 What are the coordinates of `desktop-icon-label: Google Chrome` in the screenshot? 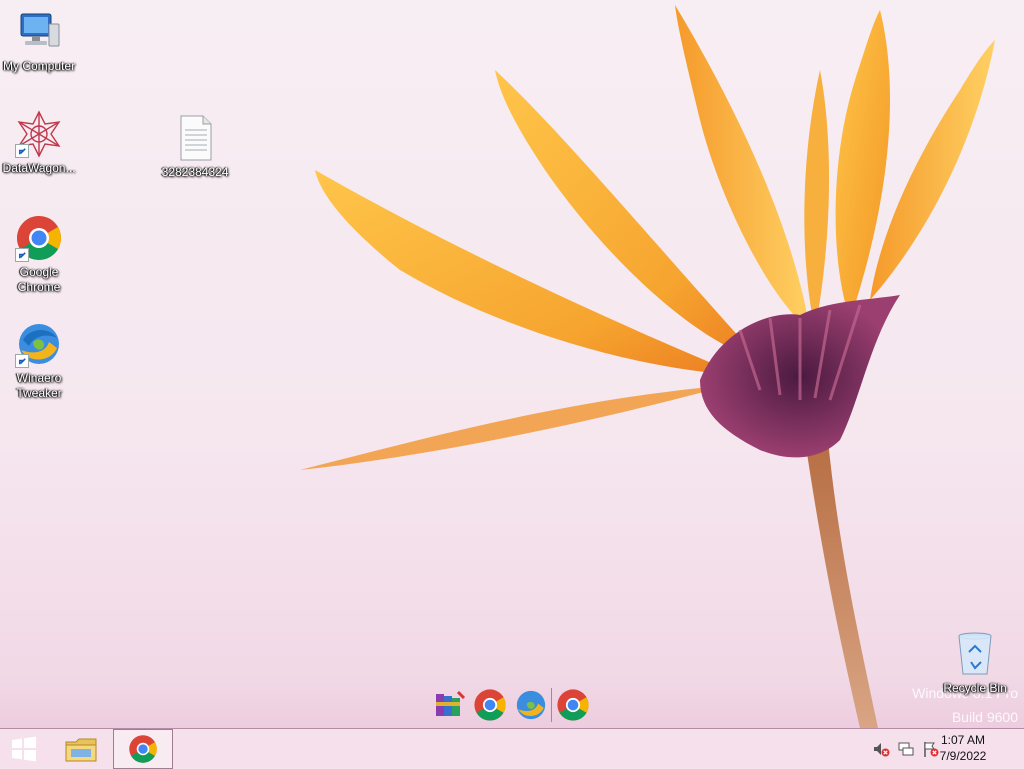 It's located at (39, 279).